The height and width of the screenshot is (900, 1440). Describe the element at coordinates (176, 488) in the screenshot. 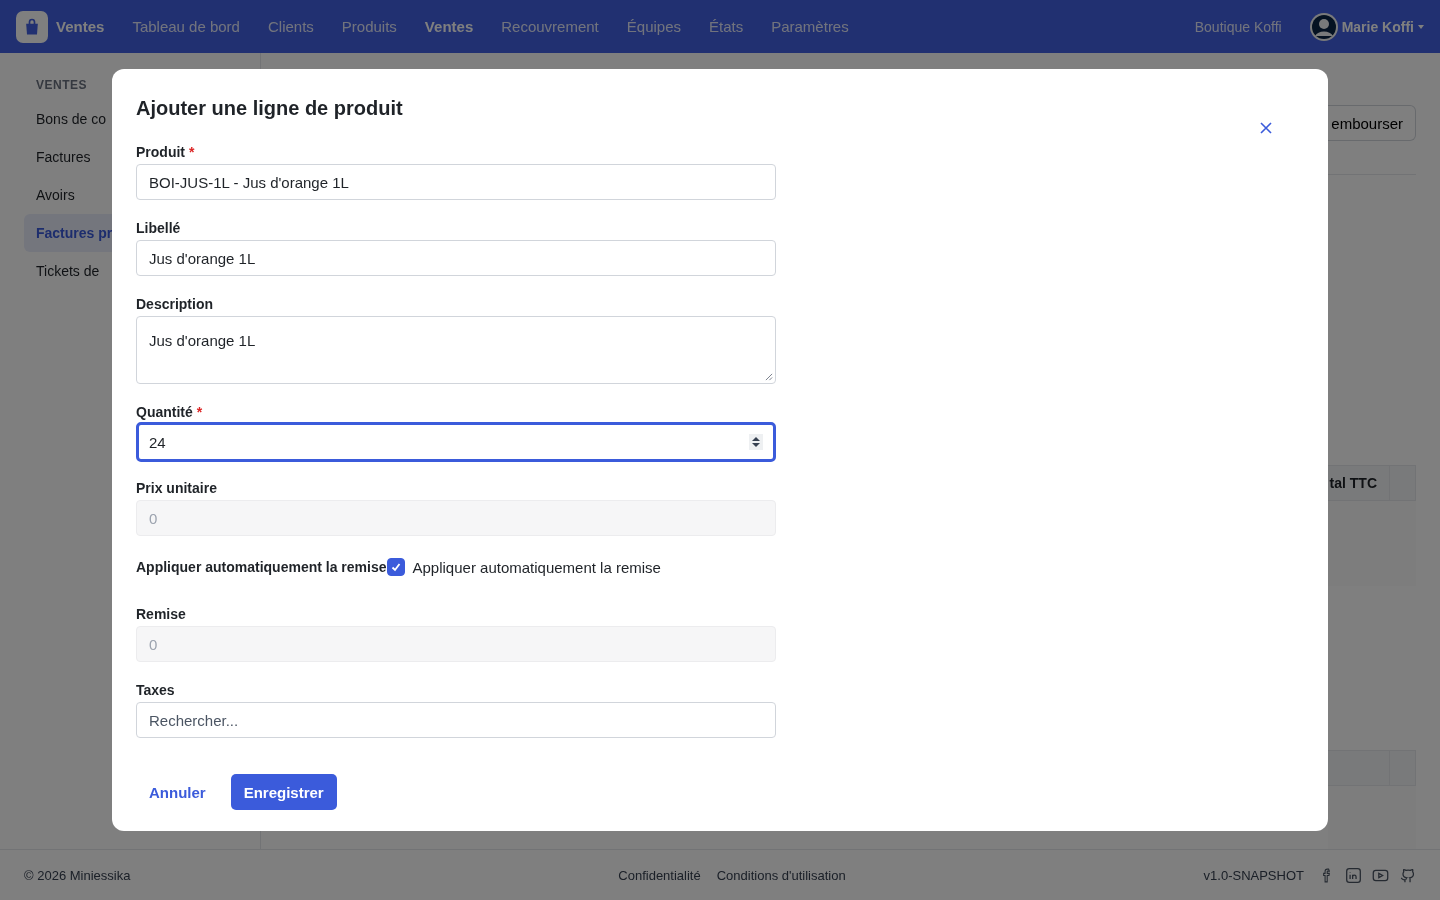

I see `field-label: Prix unitaire` at that location.